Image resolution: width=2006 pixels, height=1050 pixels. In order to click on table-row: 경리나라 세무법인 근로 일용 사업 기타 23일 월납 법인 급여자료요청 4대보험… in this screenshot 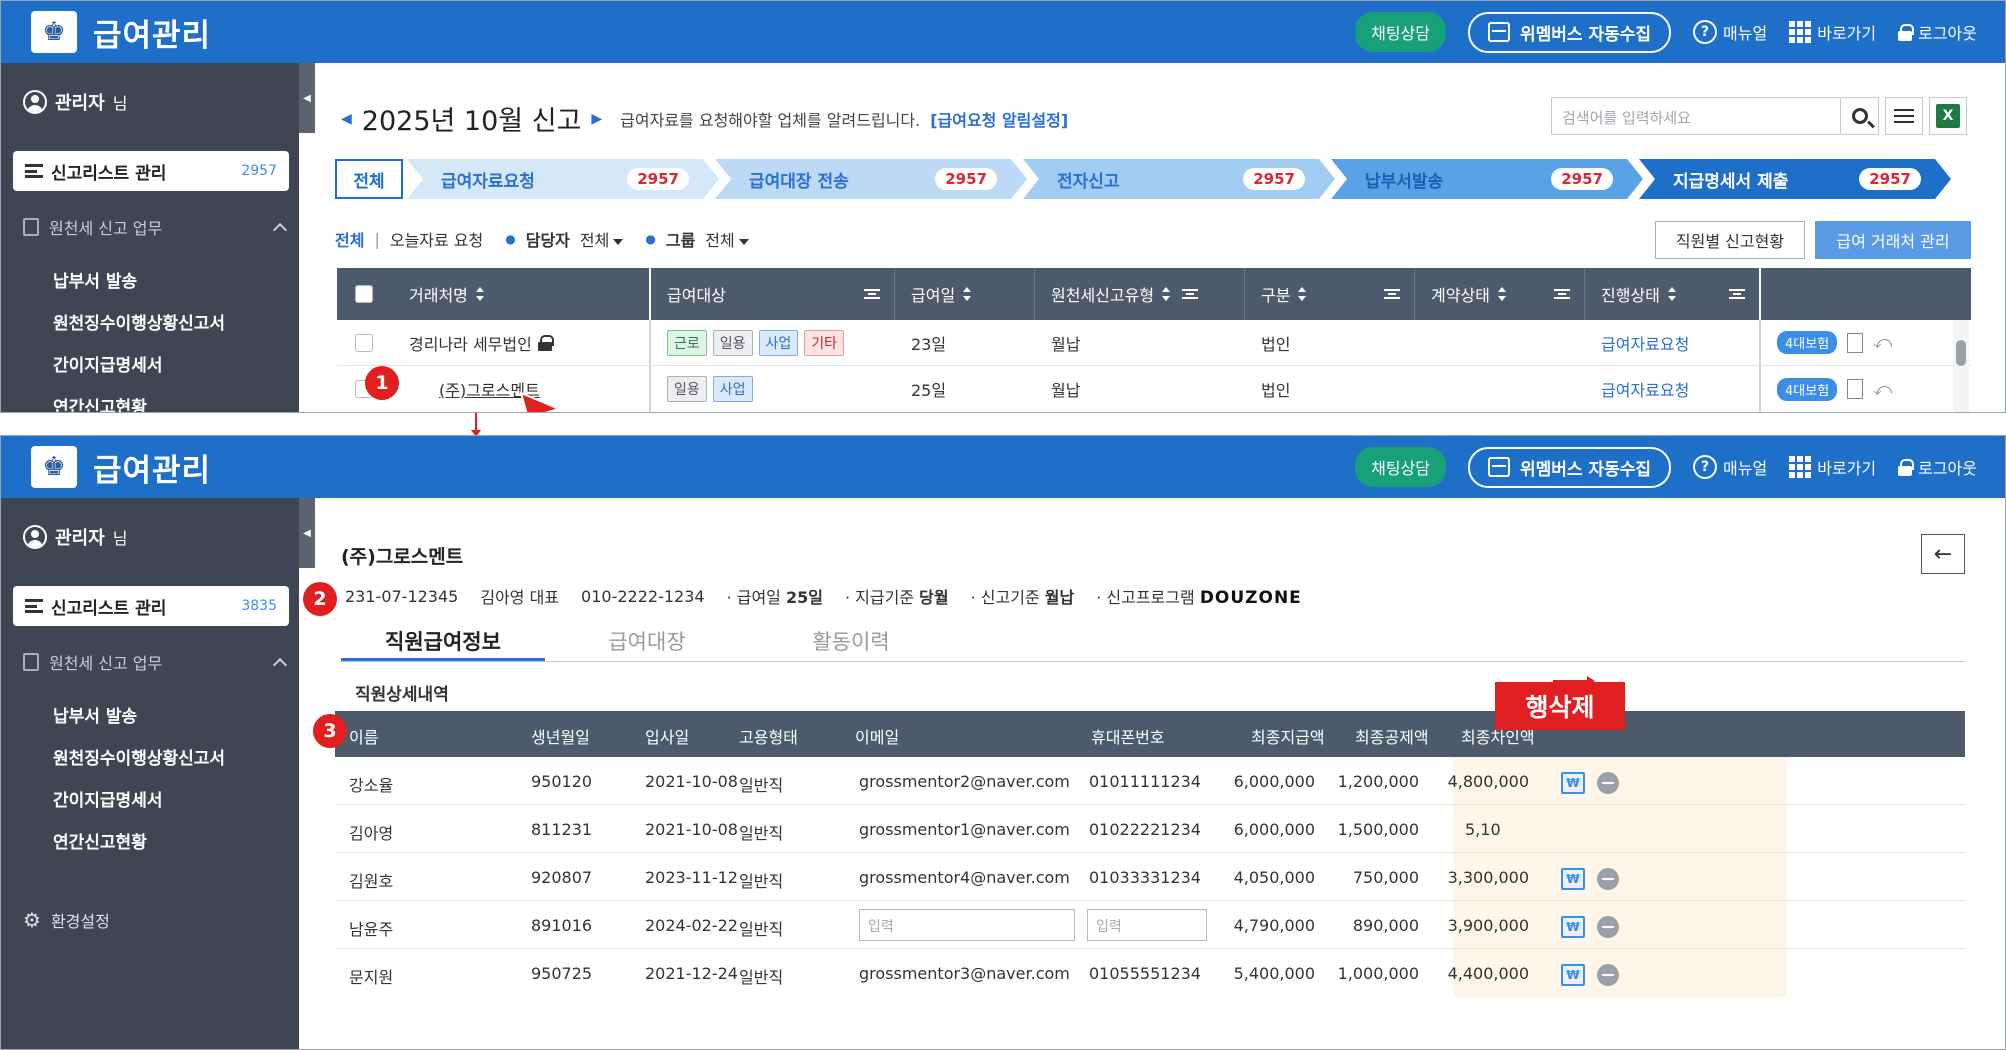, I will do `click(1154, 343)`.